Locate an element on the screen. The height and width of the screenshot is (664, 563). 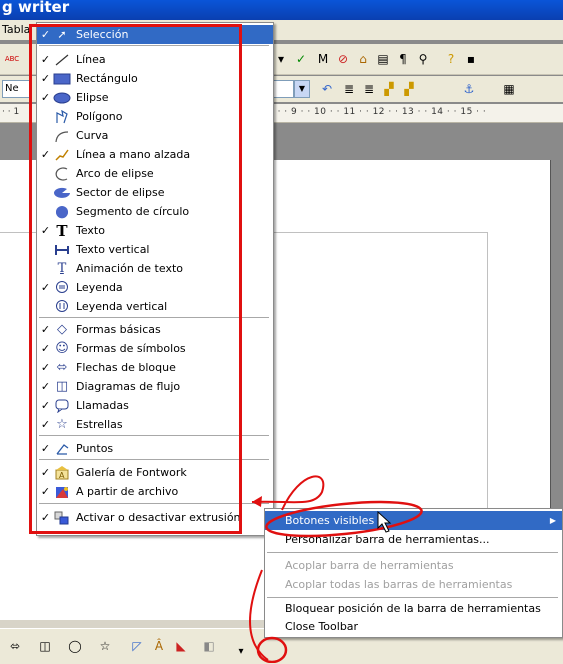
nonprinting-chars-icon: ¶ is located at coordinates (403, 59).